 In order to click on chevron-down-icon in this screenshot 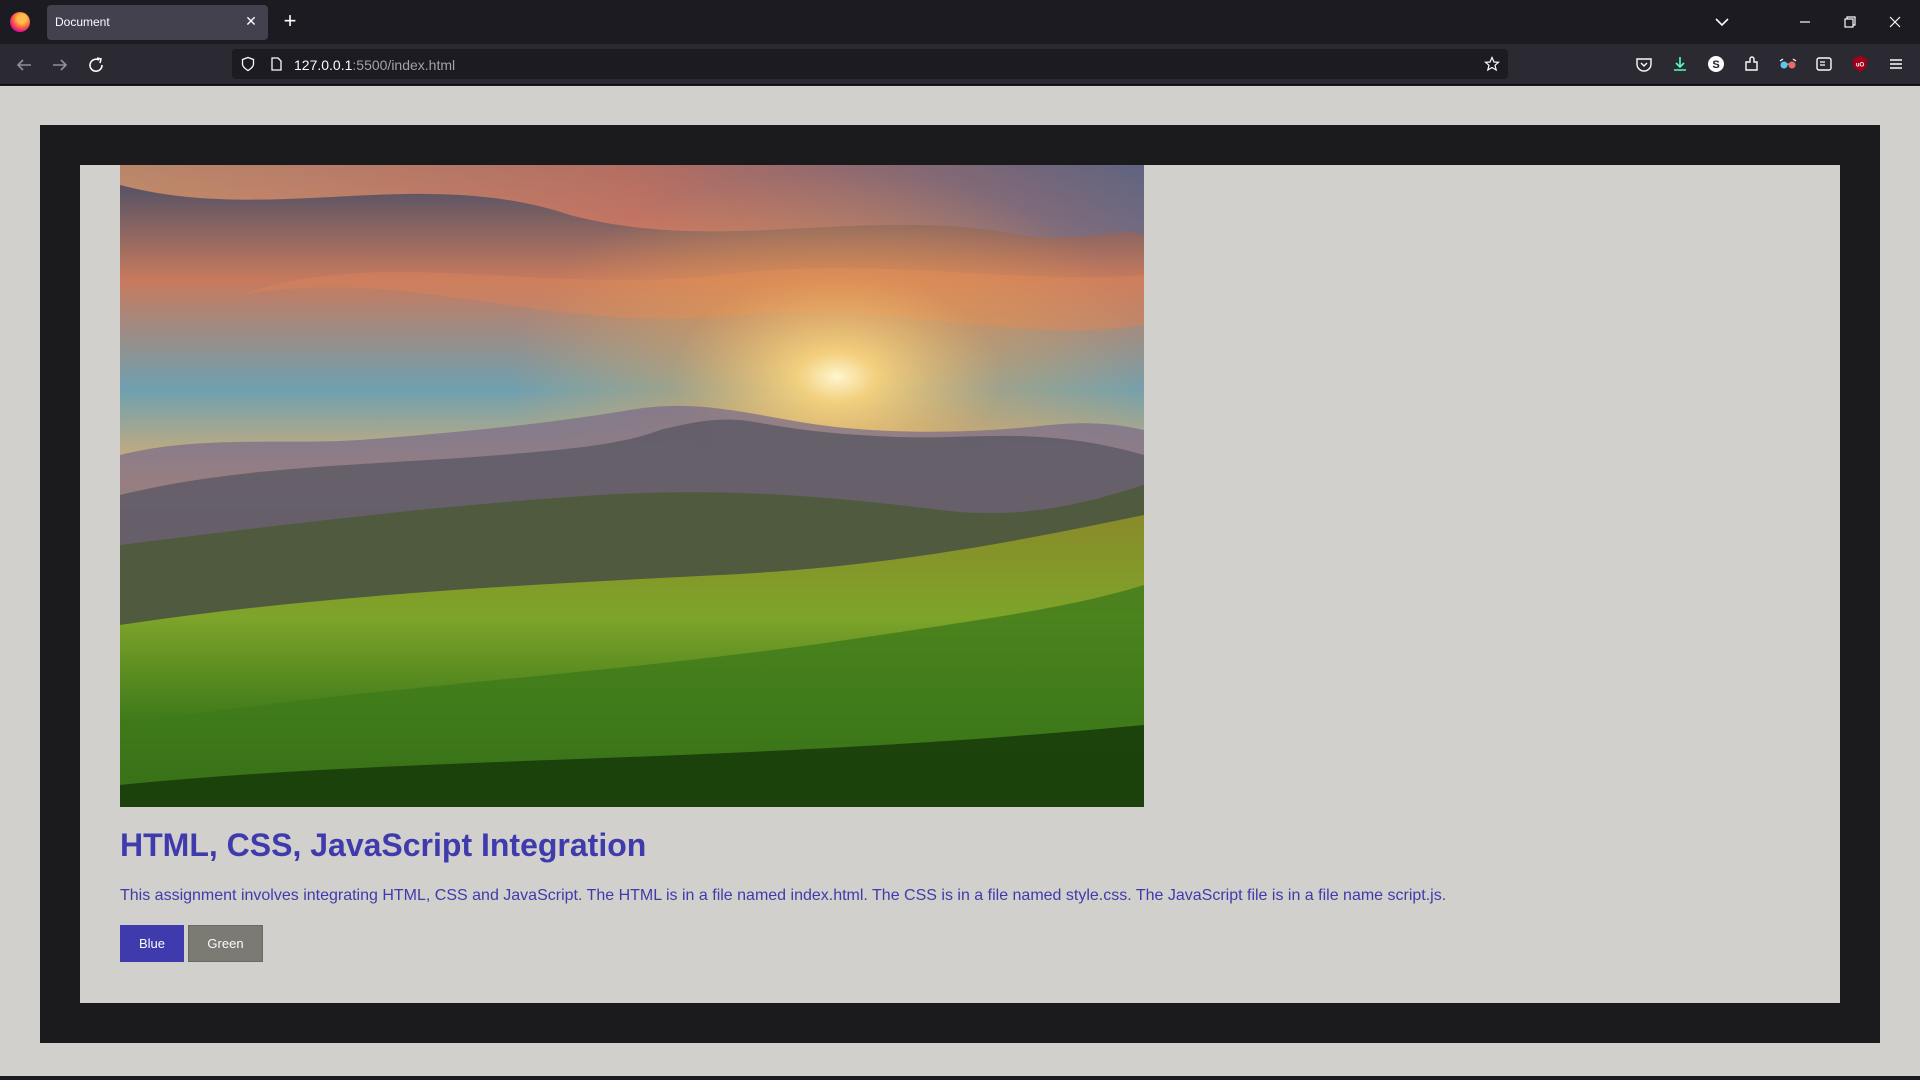, I will do `click(1722, 22)`.